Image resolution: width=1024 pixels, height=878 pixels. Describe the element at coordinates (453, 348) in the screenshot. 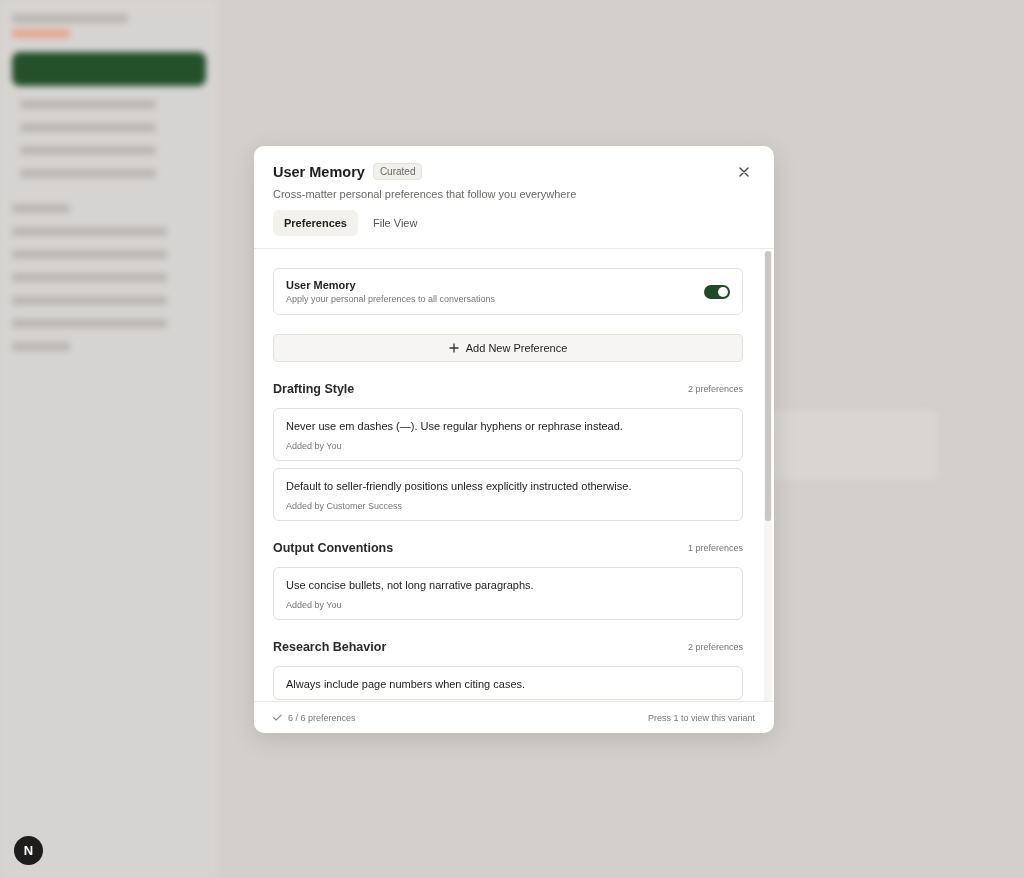

I see `plus-icon` at that location.